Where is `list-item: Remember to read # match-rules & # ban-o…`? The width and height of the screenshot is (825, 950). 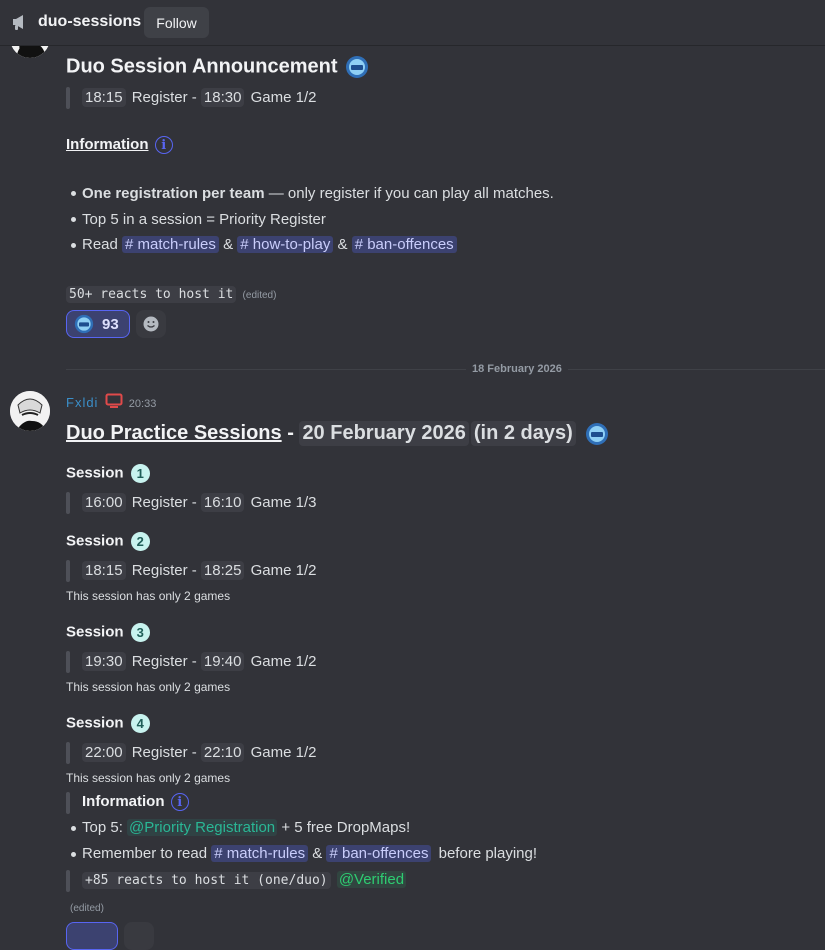
list-item: Remember to read # match-rules & # ban-o… is located at coordinates (309, 853).